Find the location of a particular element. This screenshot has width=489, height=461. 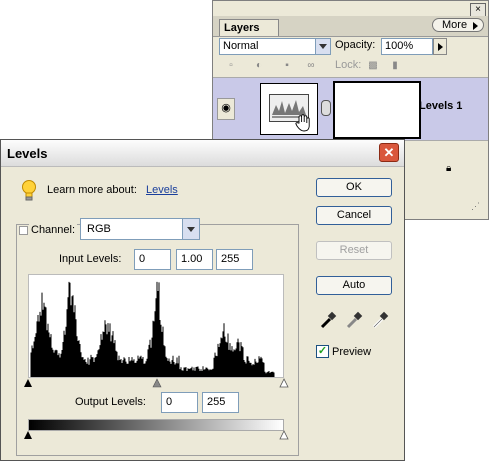

output-white-slider is located at coordinates (284, 435).